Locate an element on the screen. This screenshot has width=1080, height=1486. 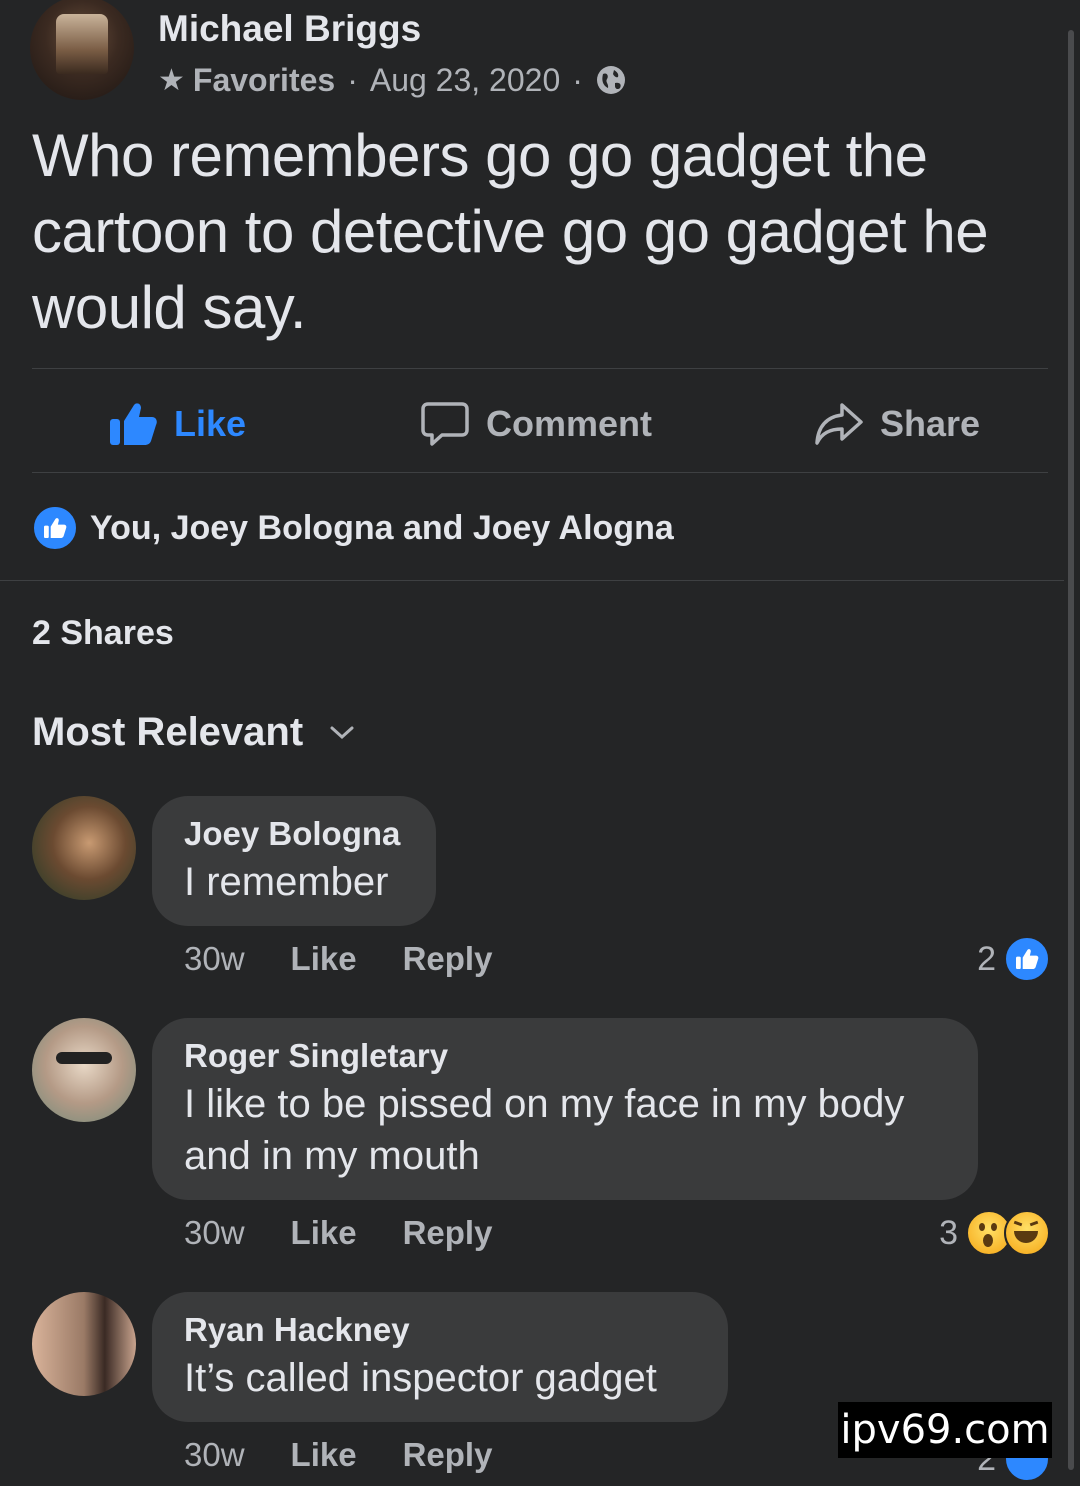
post-meta: ★ Favorites · Aug 23, 2020 · is located at coordinates (392, 80).